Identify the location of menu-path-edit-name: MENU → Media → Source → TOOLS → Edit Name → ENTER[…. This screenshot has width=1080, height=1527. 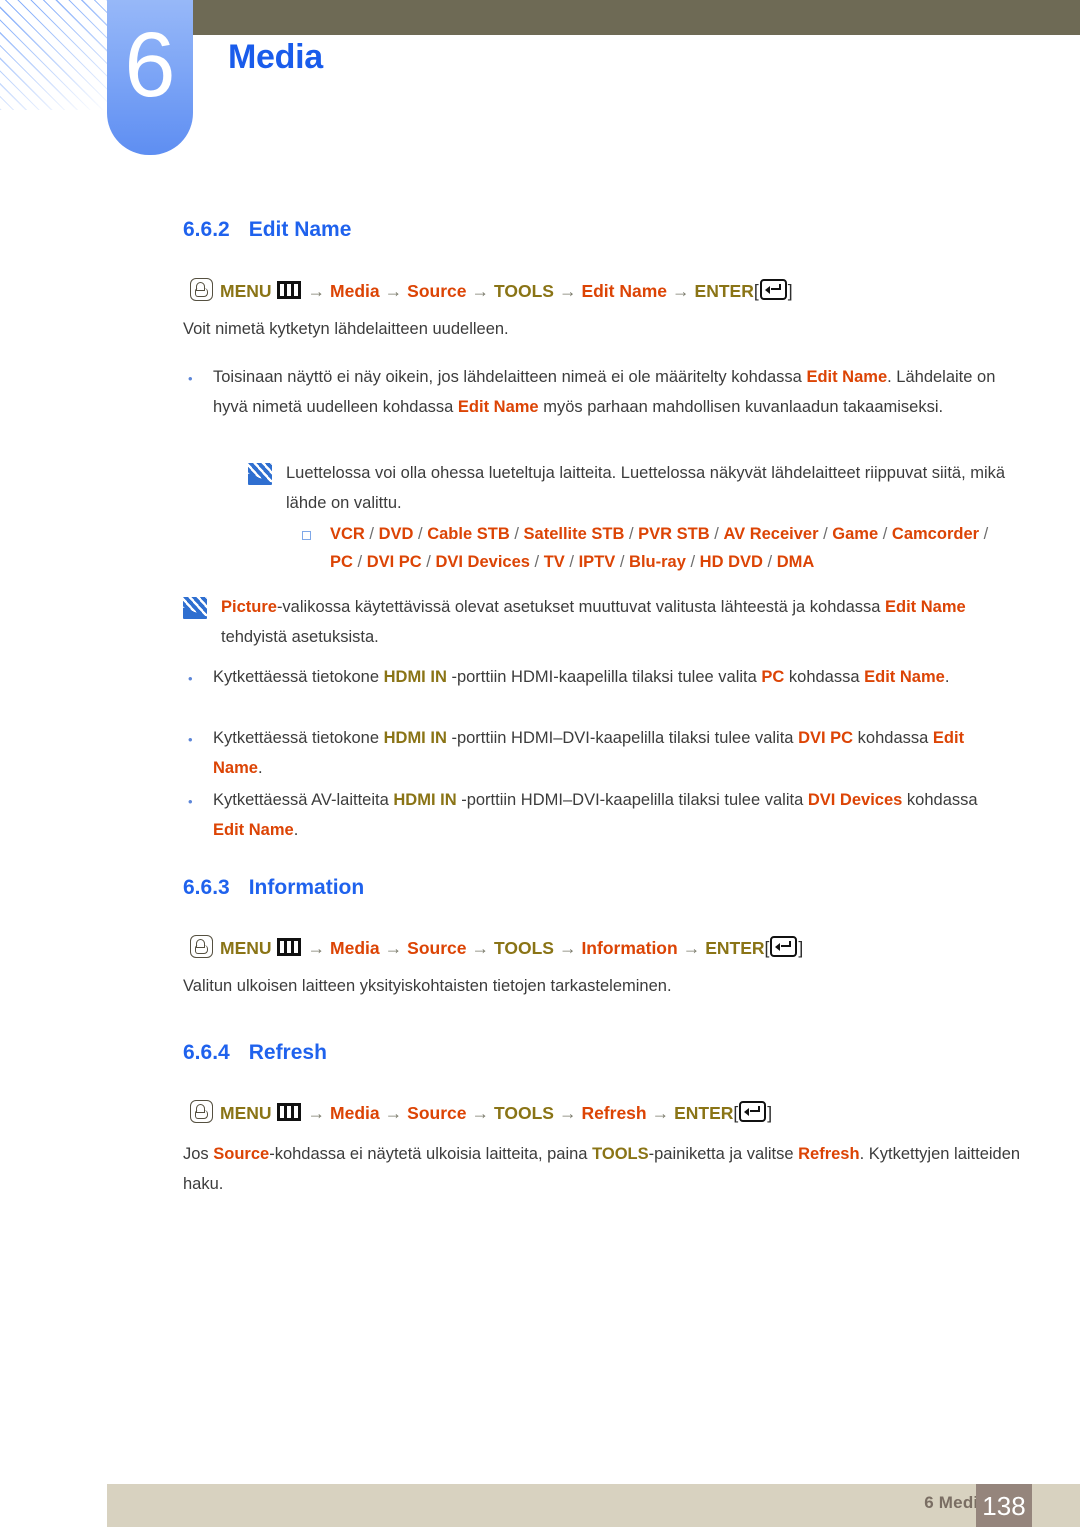
(491, 290).